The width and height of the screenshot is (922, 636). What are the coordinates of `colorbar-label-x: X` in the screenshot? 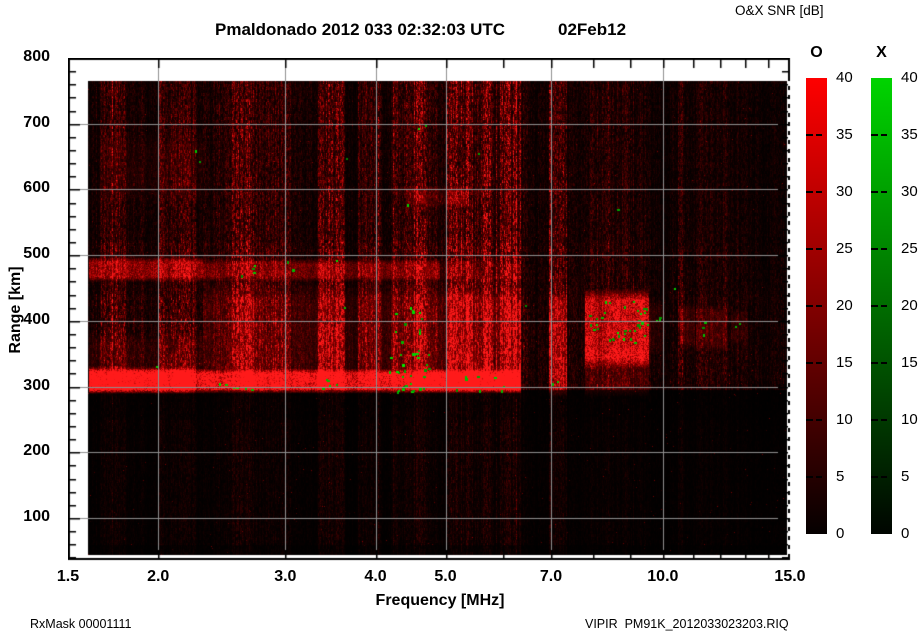 It's located at (881, 52).